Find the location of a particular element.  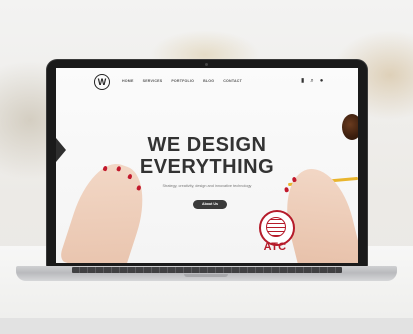

hero-heading-line2: EVERYTHING is located at coordinates (207, 167).